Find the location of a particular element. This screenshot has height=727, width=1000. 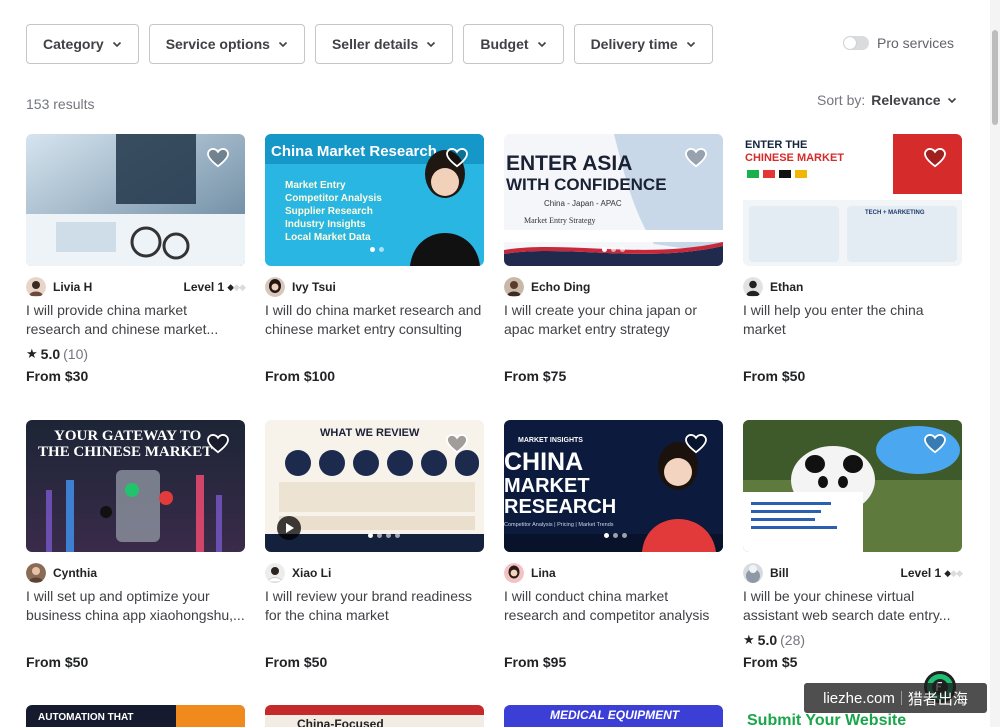

seller-name: Ethan is located at coordinates (786, 287).